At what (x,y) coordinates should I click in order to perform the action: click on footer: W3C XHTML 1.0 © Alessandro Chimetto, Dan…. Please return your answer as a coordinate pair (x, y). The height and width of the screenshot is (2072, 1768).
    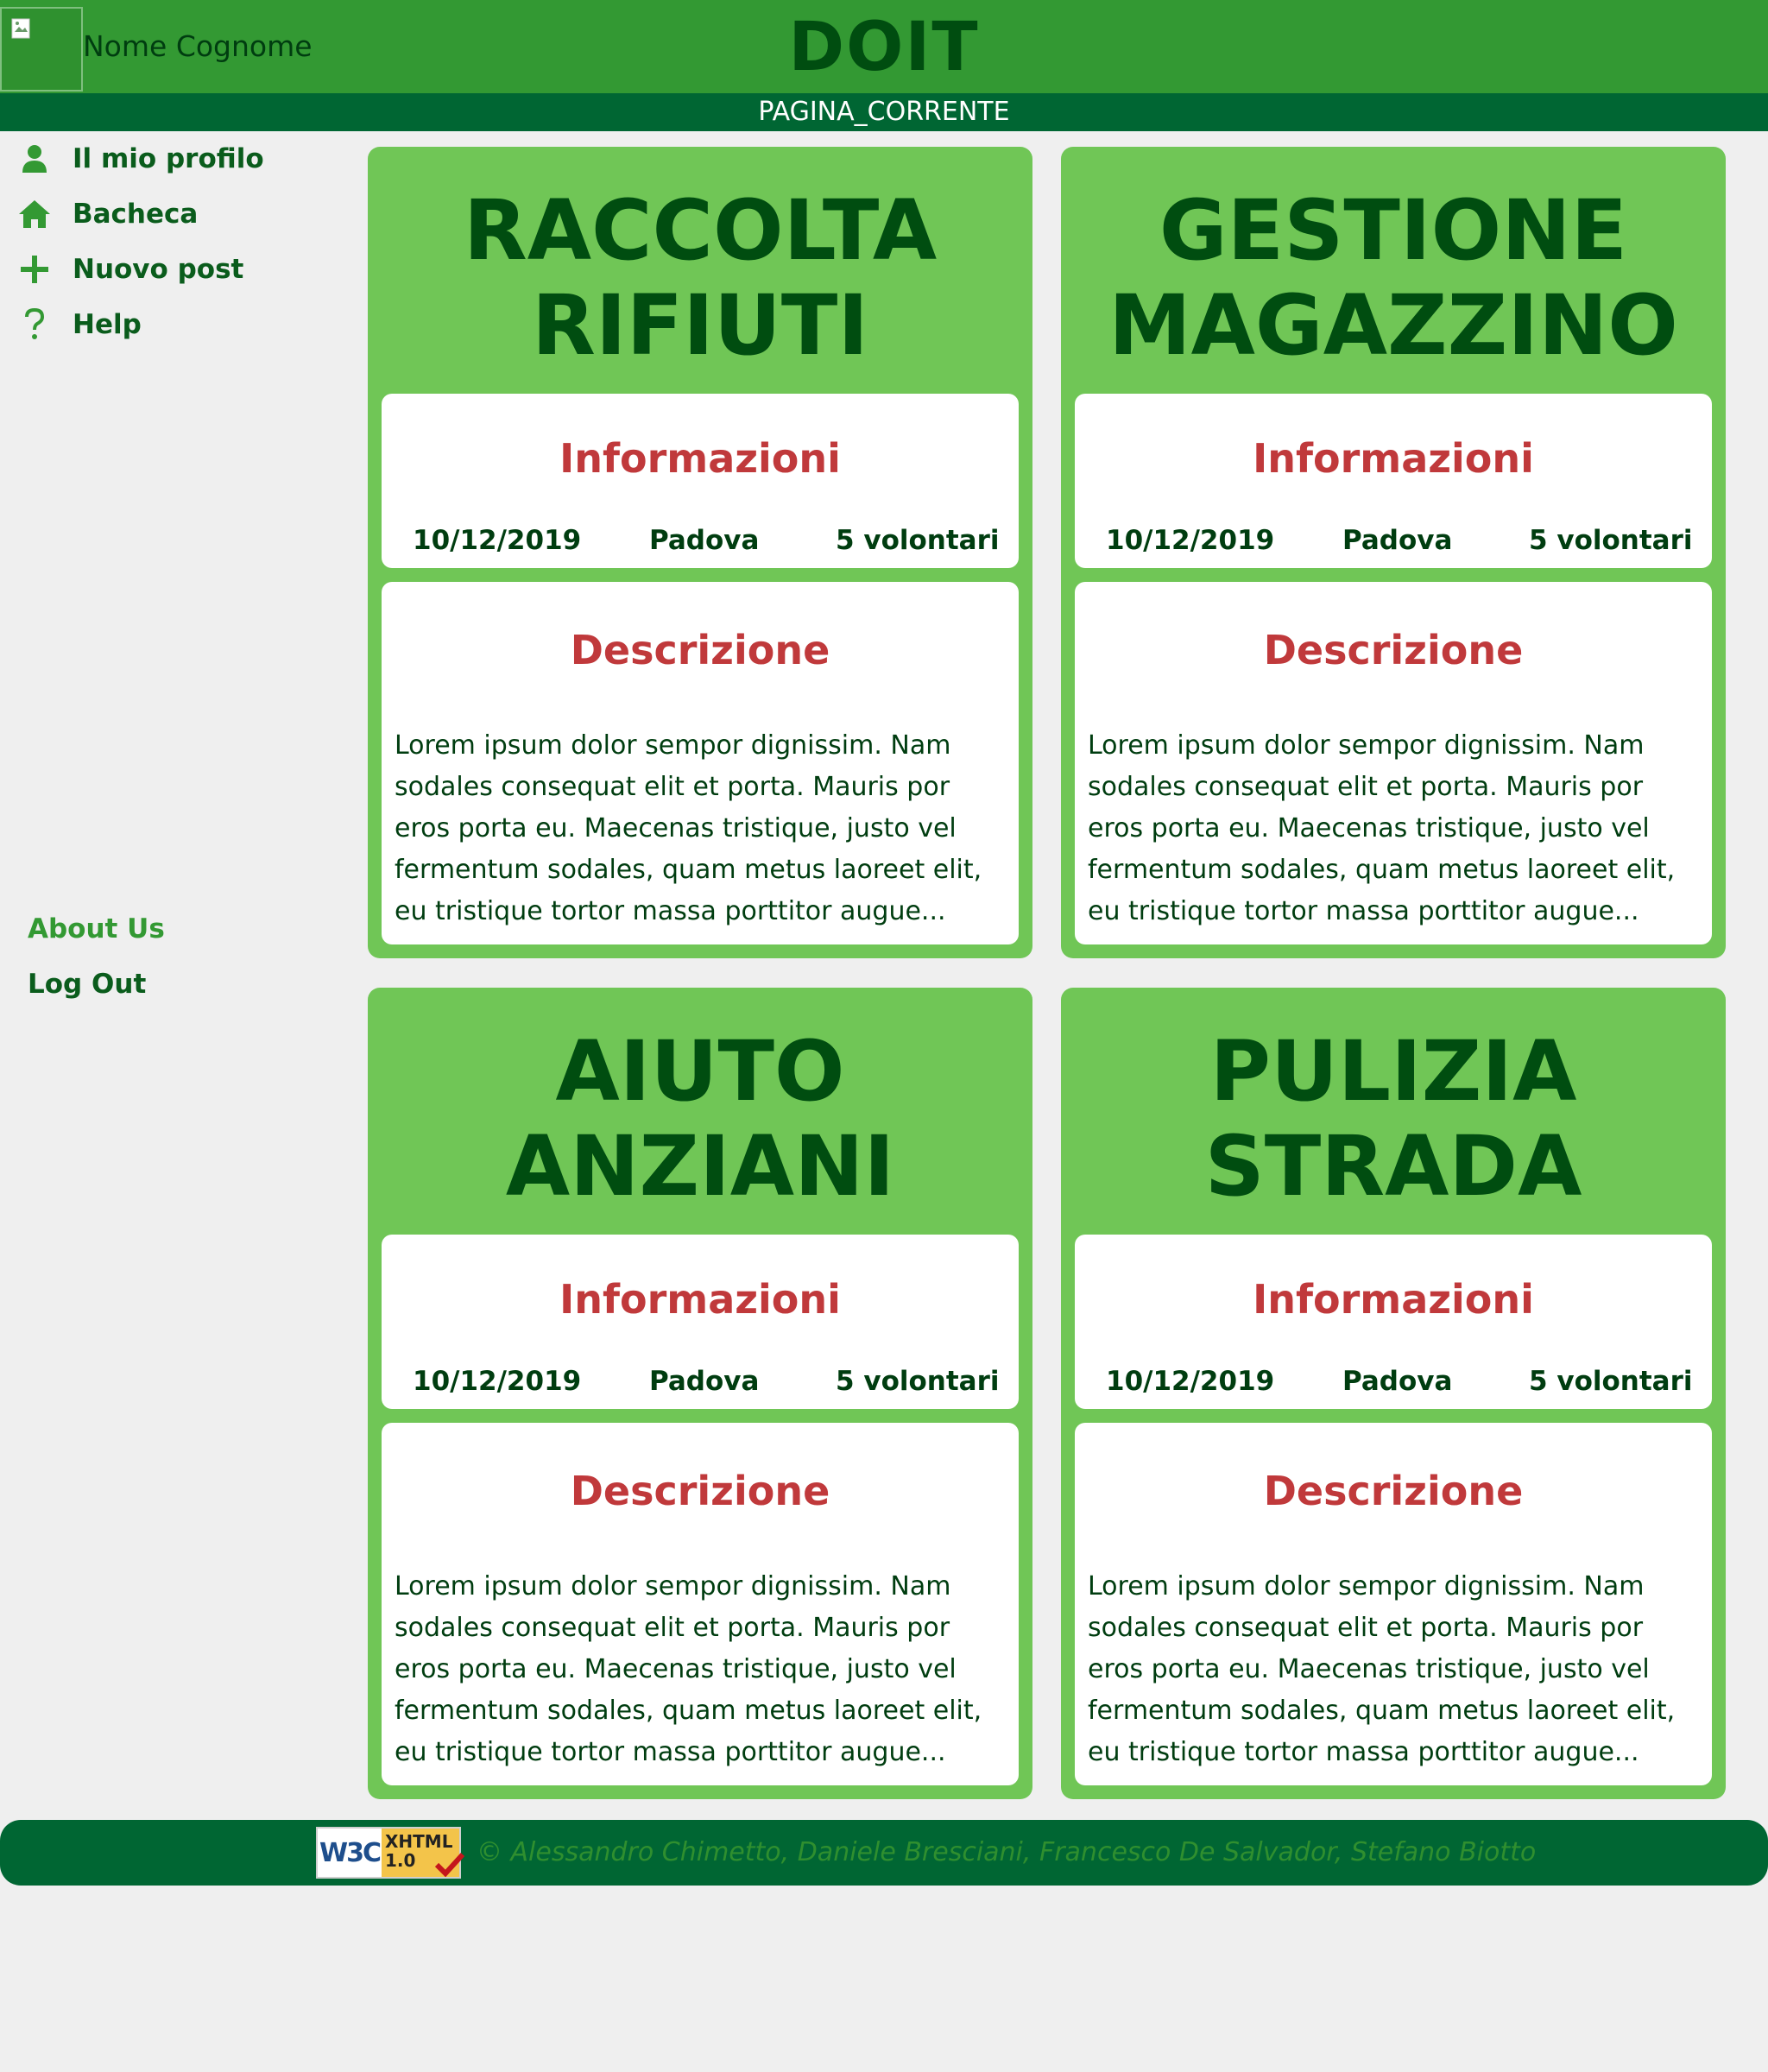
    Looking at the image, I should click on (884, 1853).